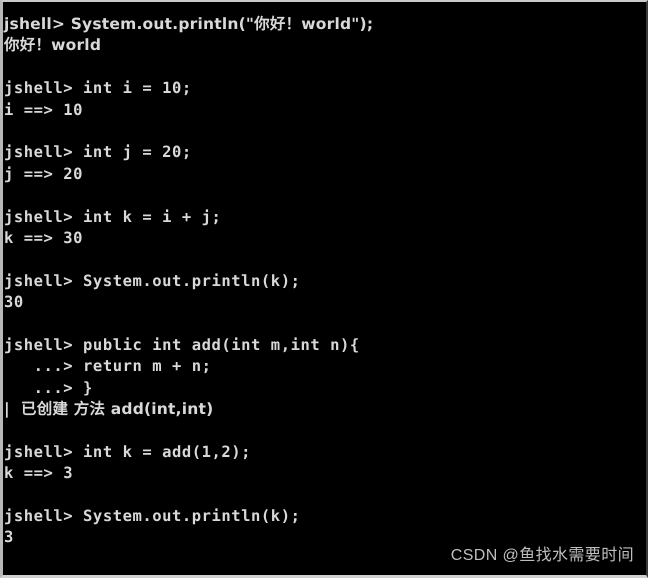 This screenshot has width=648, height=578. I want to click on terminal-line-input: jshell> int k = i + j;, so click(113, 216).